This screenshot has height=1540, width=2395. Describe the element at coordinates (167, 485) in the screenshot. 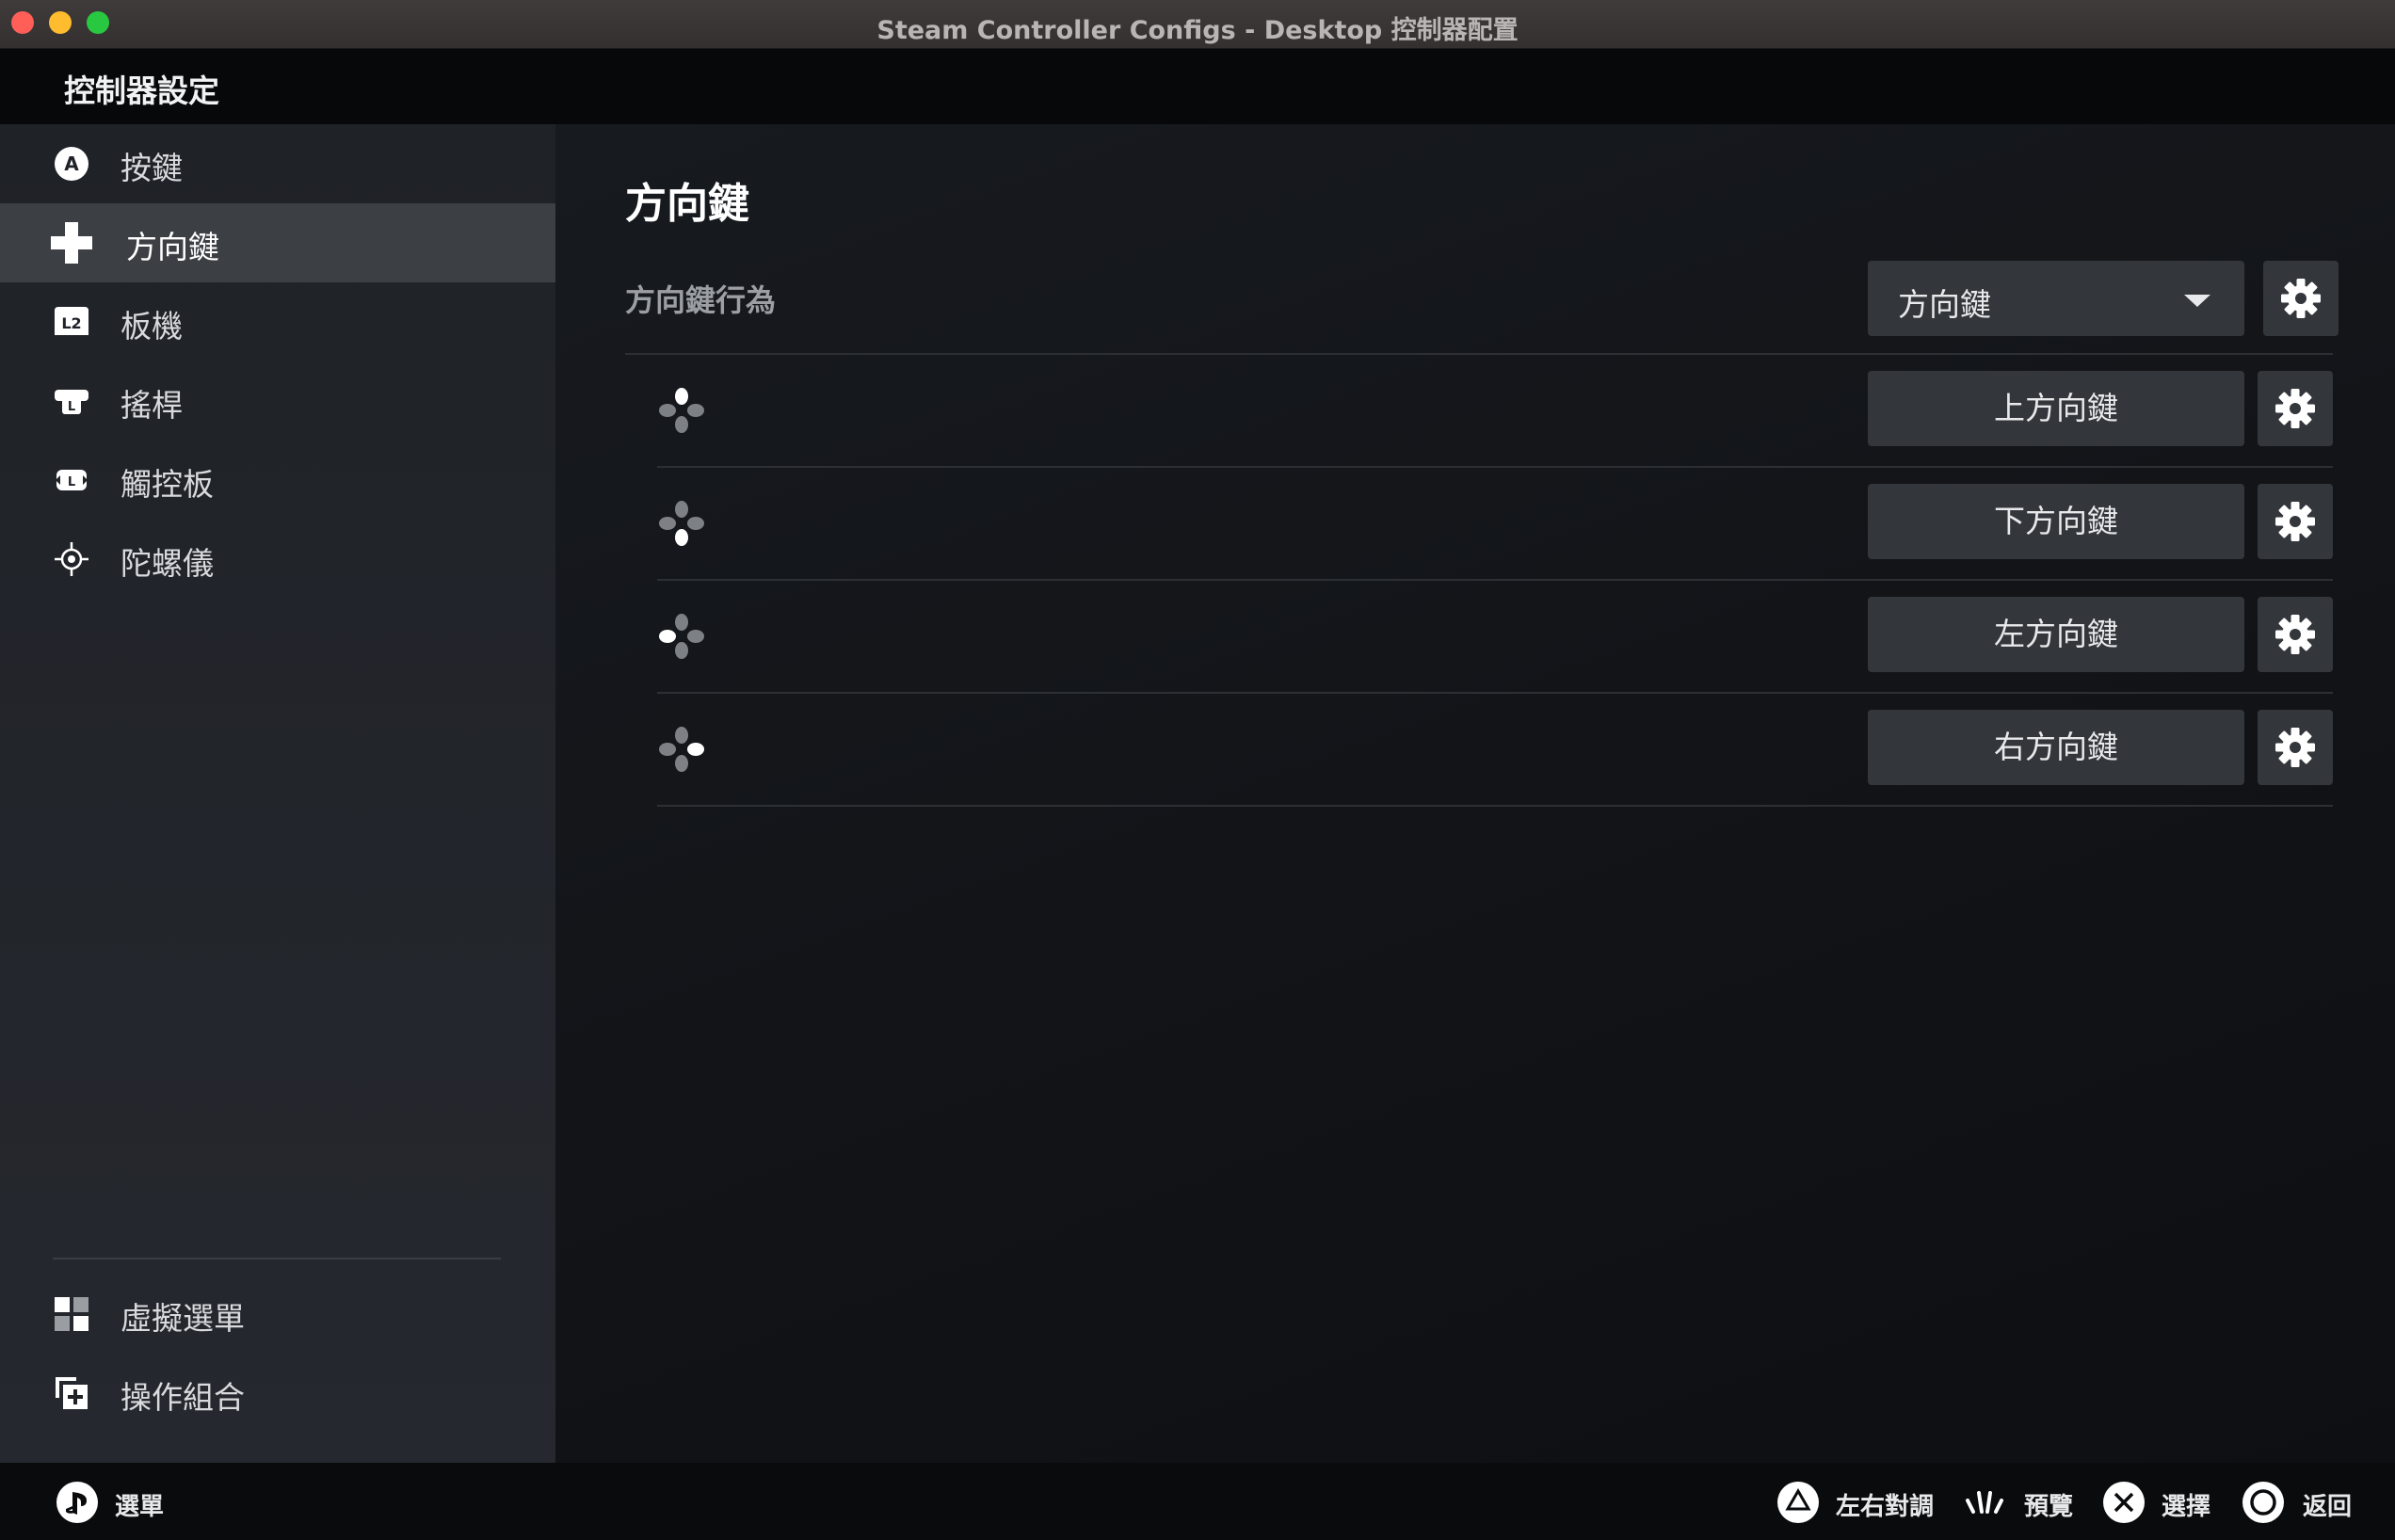

I see `sidebar-item-label: 觸控板` at that location.